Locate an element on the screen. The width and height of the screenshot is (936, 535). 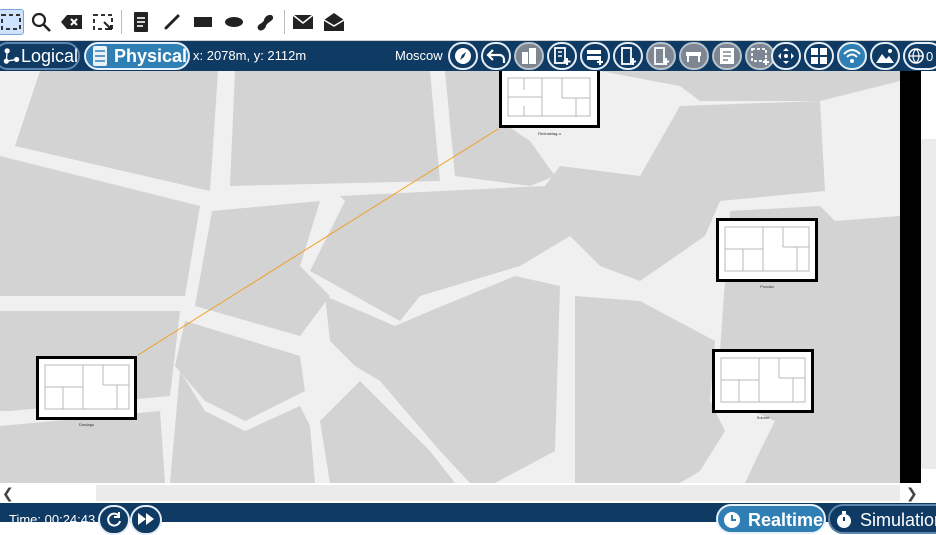
building-name: Dordago is located at coordinates (86, 424).